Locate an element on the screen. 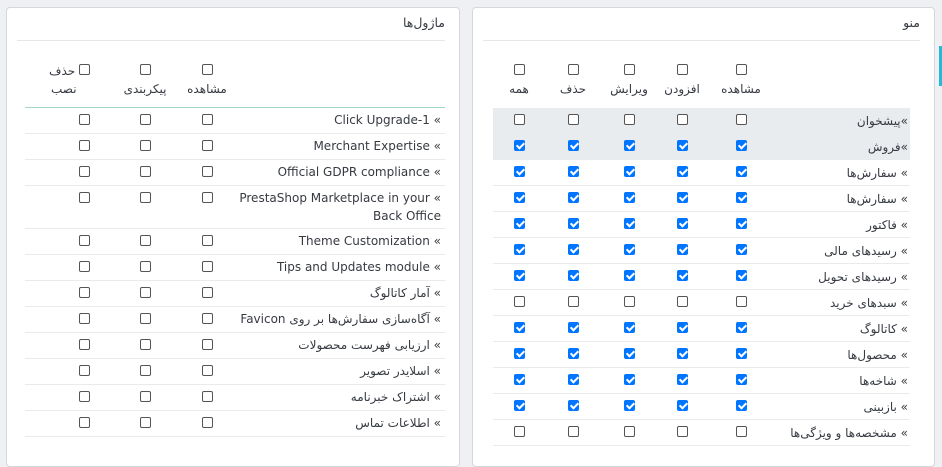 The width and height of the screenshot is (942, 467). module-header-view-checkbox is located at coordinates (207, 69).